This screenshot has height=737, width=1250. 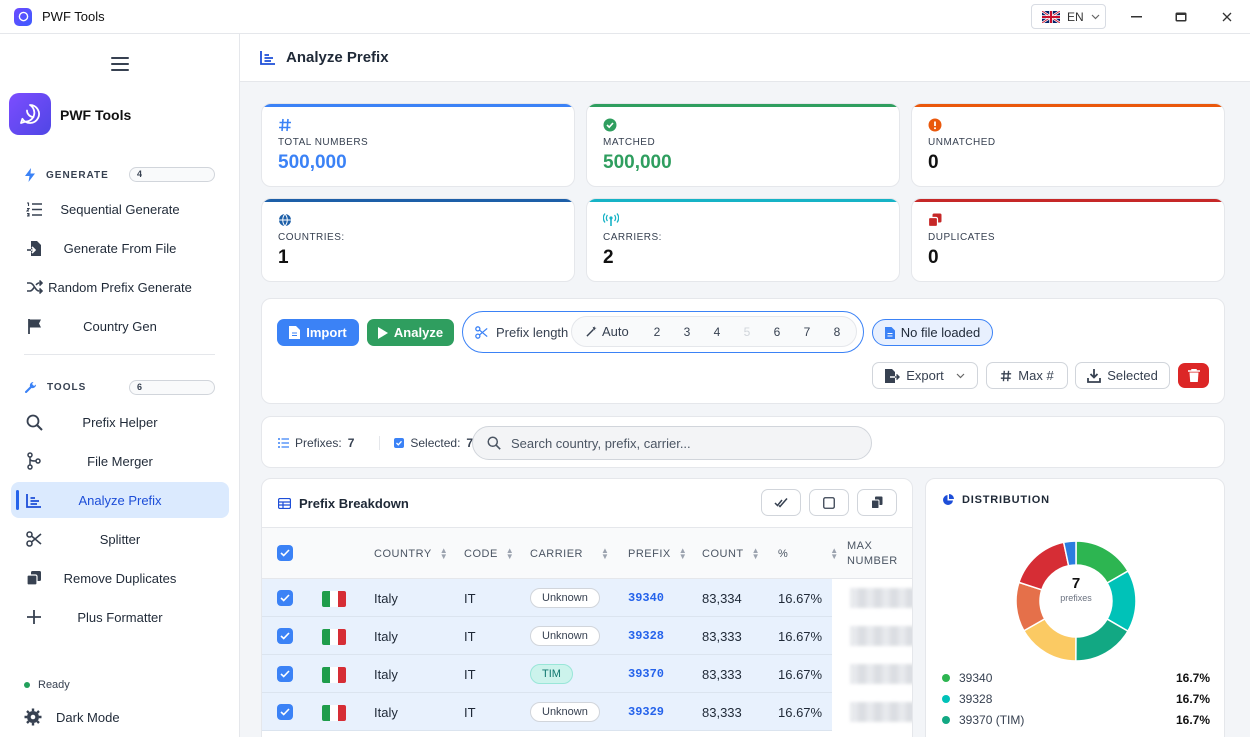 I want to click on stat-value: 0, so click(x=933, y=257).